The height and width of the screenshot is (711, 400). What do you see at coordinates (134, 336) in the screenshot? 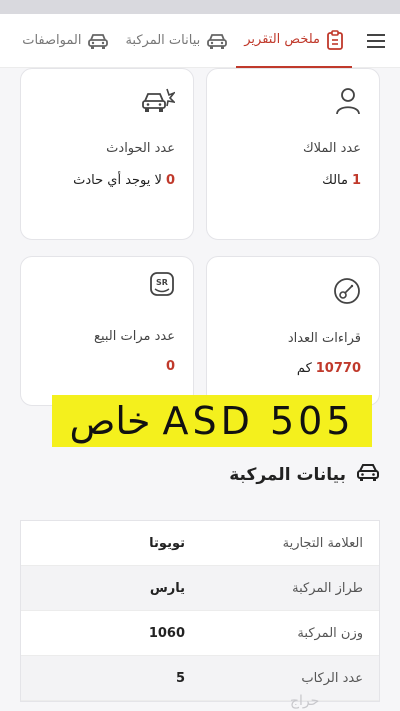
I see `card-label: عدد مرات البيع` at bounding box center [134, 336].